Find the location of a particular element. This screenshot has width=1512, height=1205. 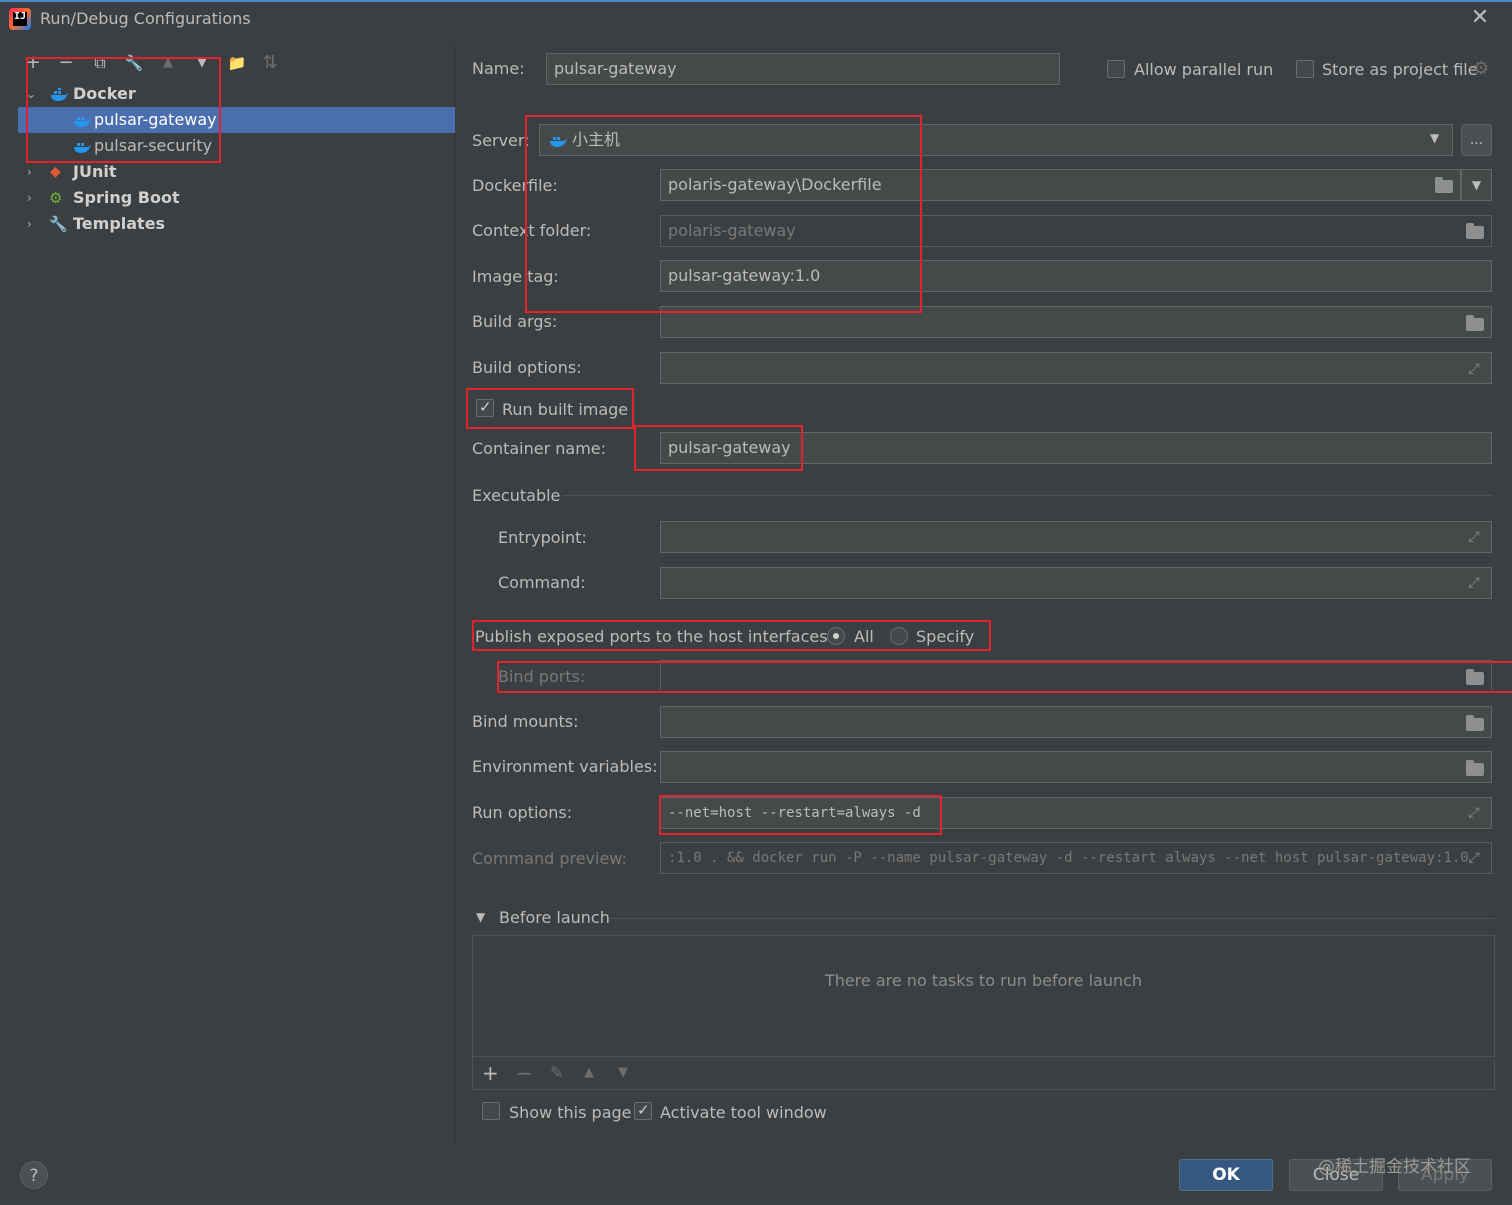

publish-specify-label: Specify is located at coordinates (945, 636).